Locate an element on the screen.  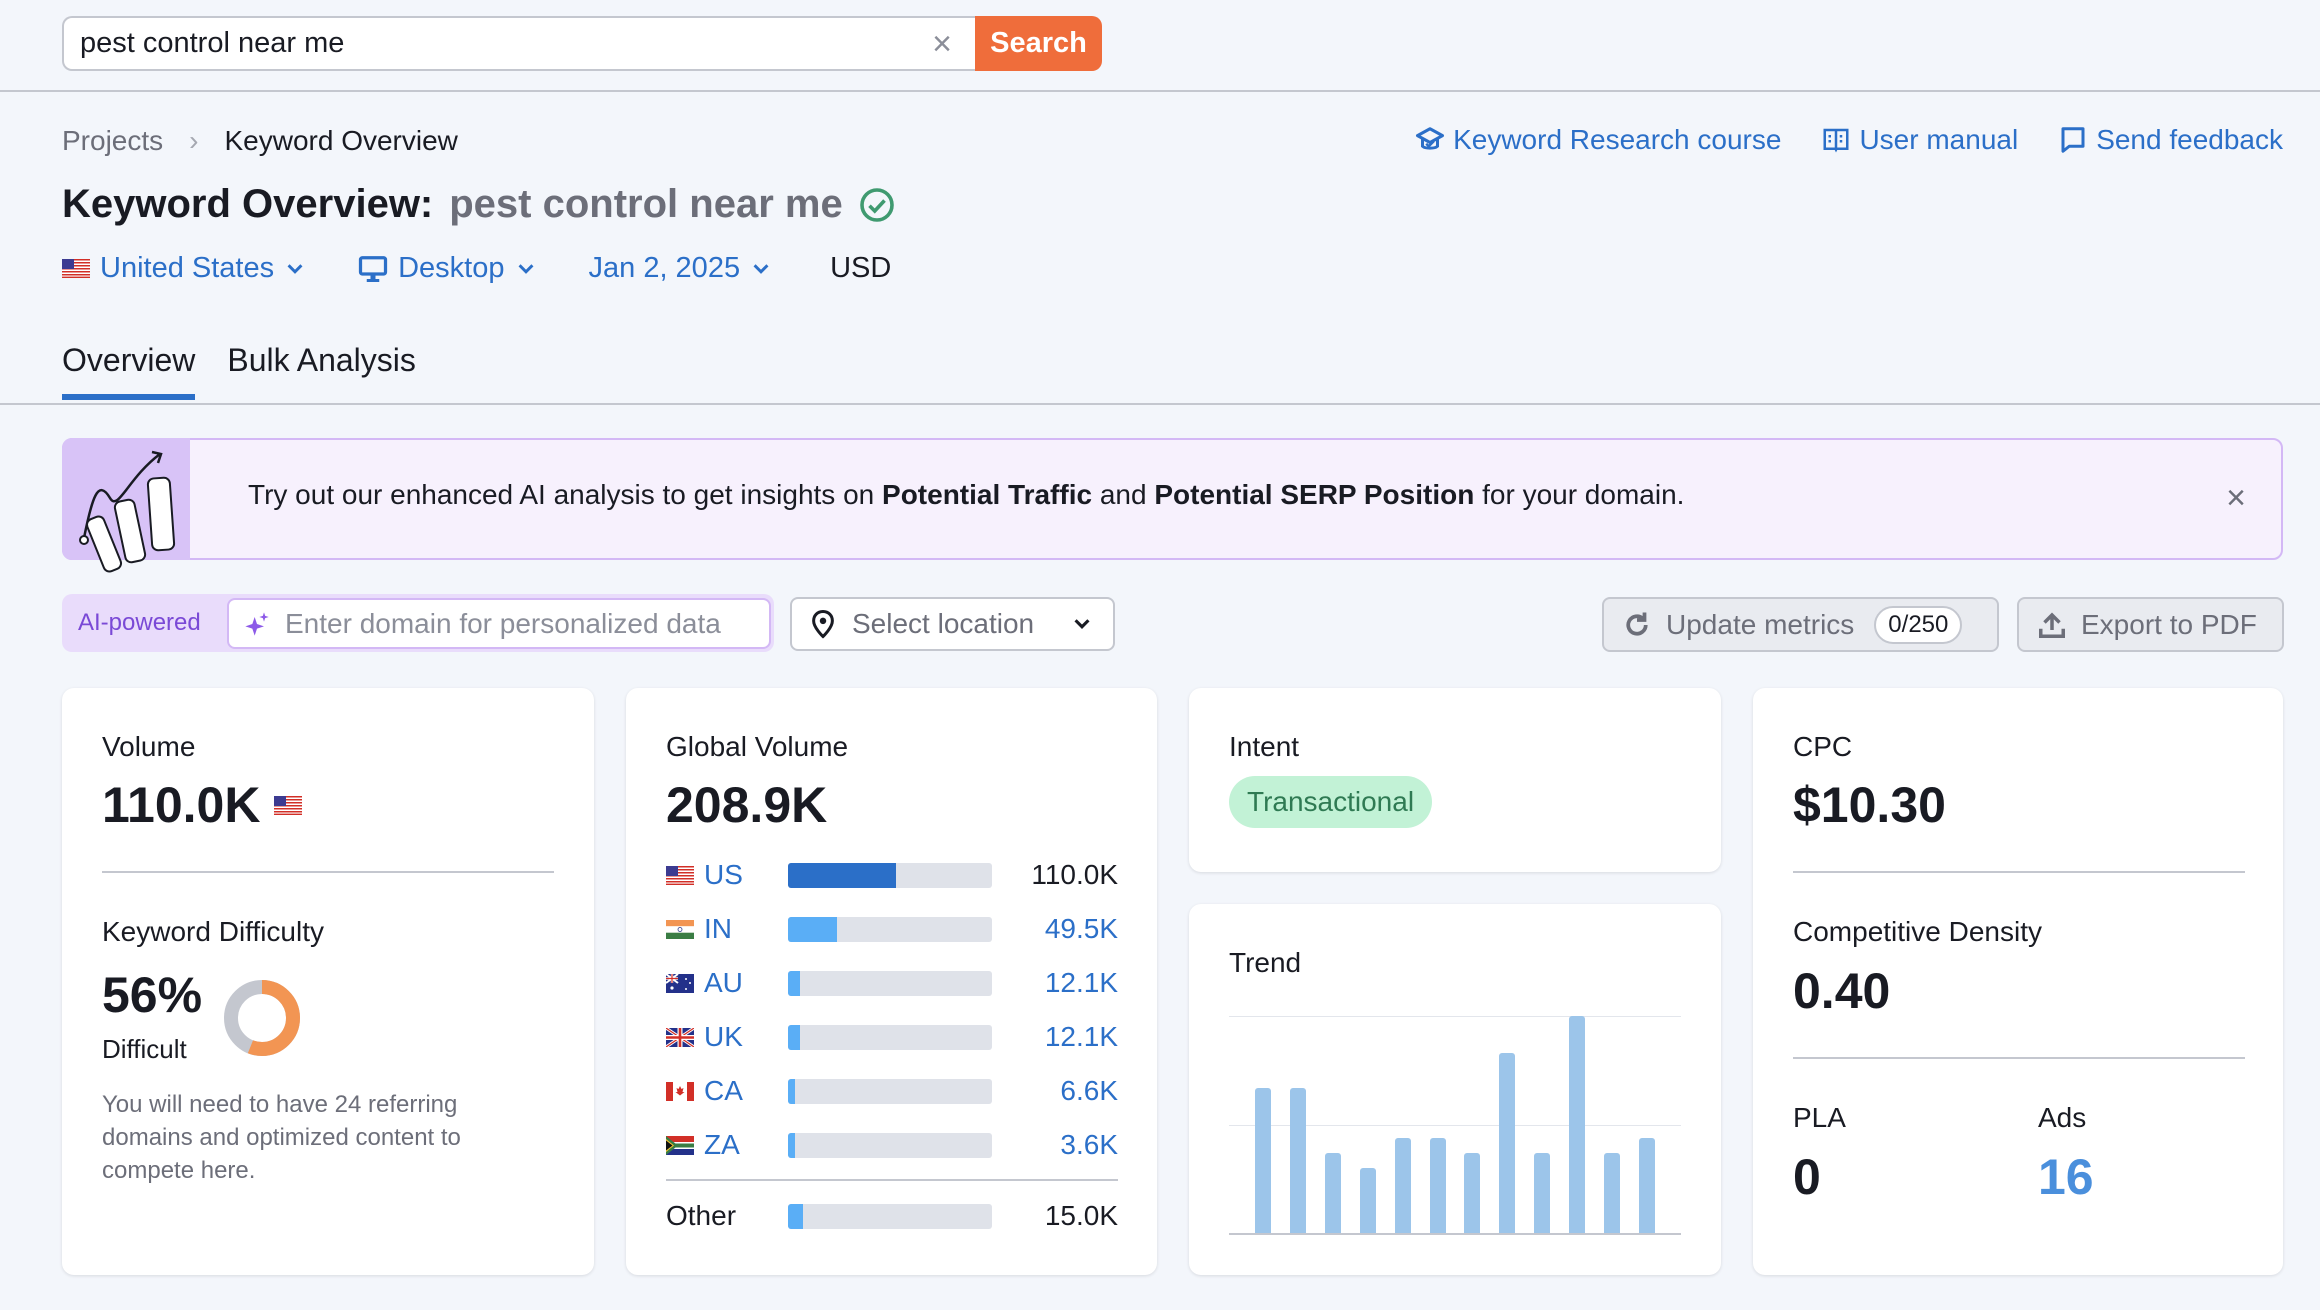
country-code: AU is located at coordinates (741, 983).